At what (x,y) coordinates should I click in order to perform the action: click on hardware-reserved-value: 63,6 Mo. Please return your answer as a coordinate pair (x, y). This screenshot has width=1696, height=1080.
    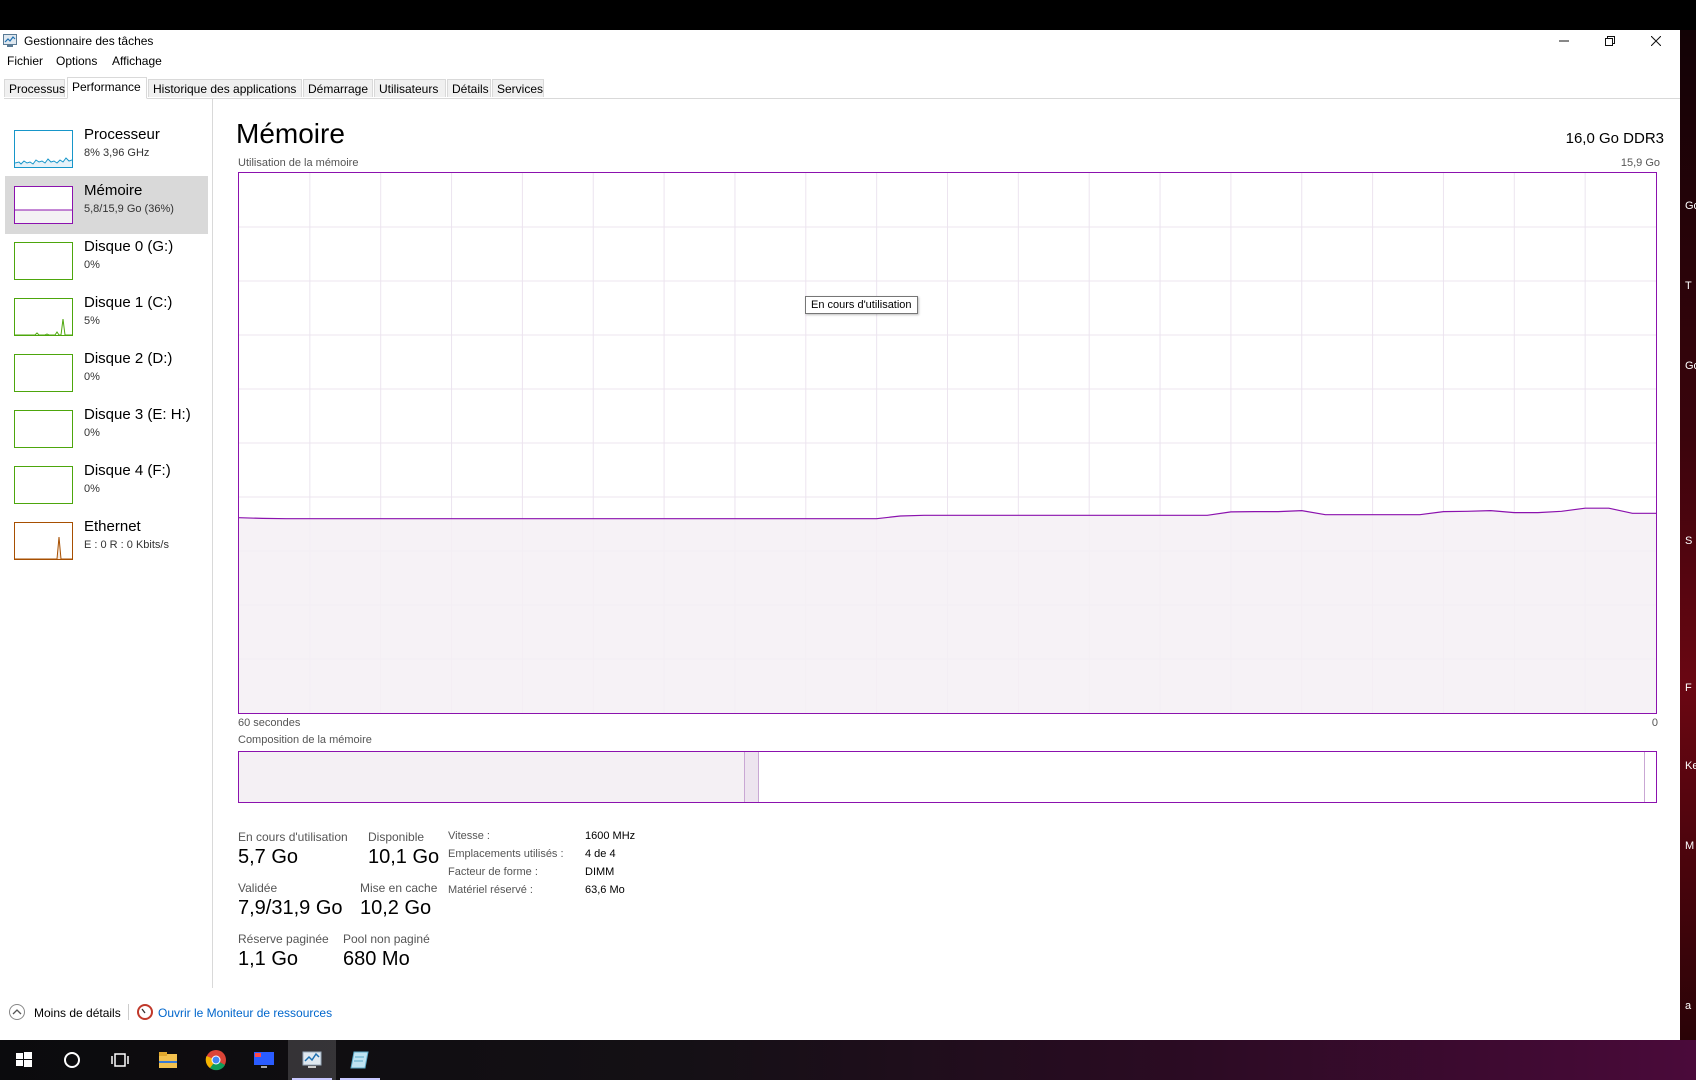
    Looking at the image, I should click on (605, 890).